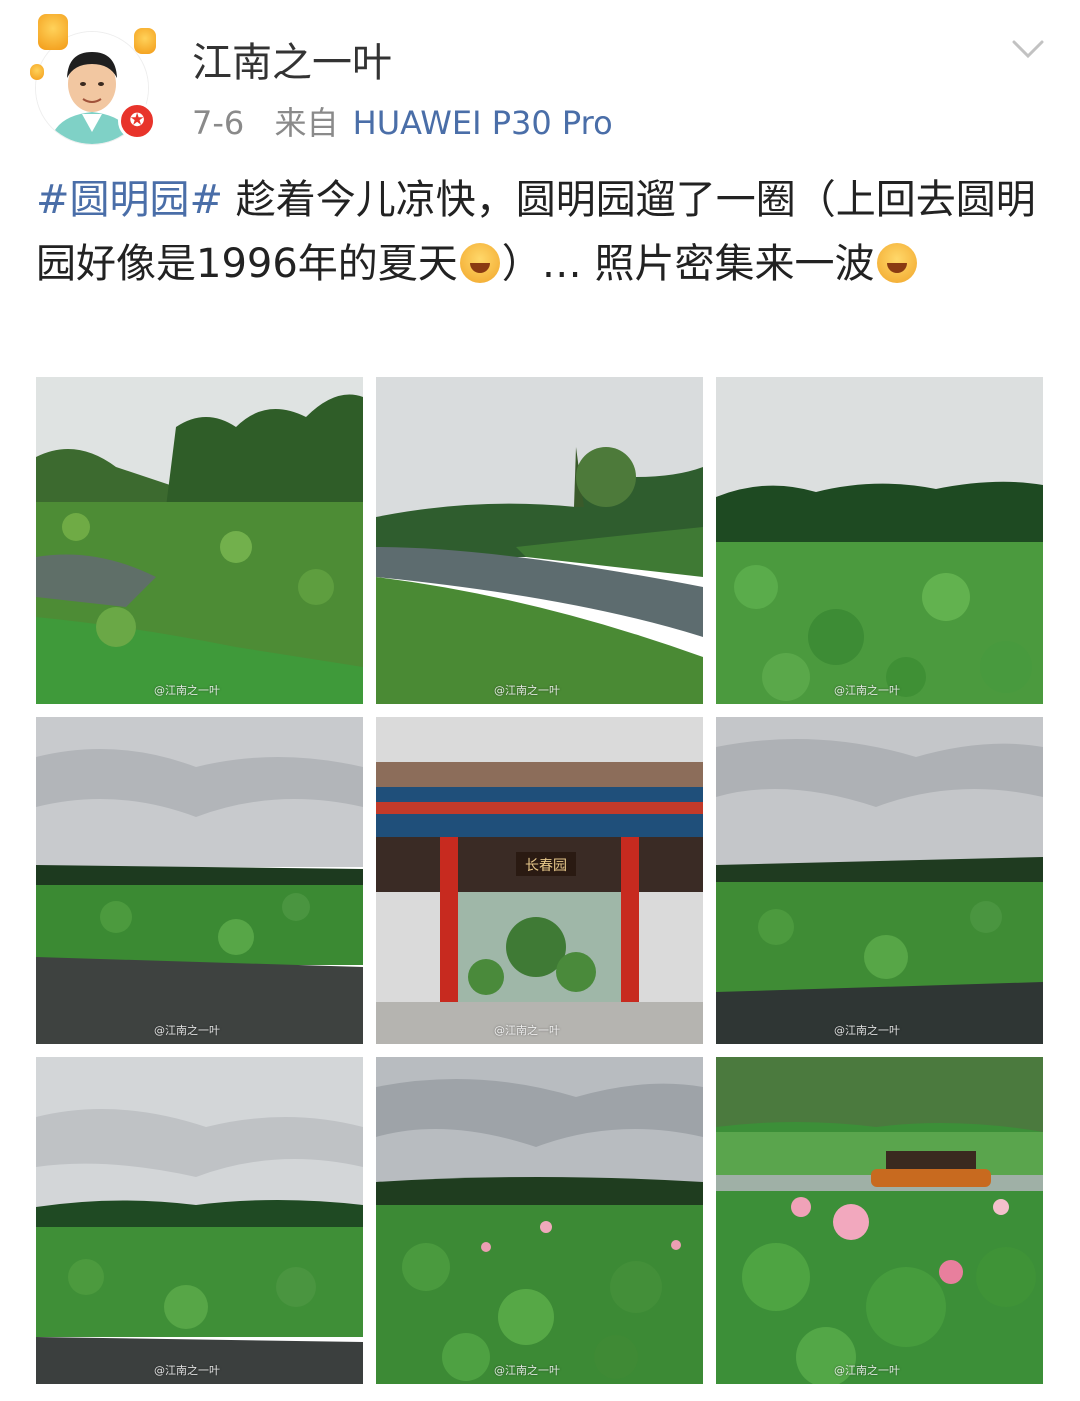  Describe the element at coordinates (292, 59) in the screenshot. I see `author-name: 江南之一叶` at that location.